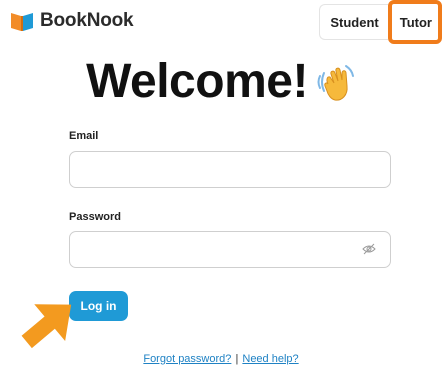  Describe the element at coordinates (230, 169) in the screenshot. I see `email-field` at that location.